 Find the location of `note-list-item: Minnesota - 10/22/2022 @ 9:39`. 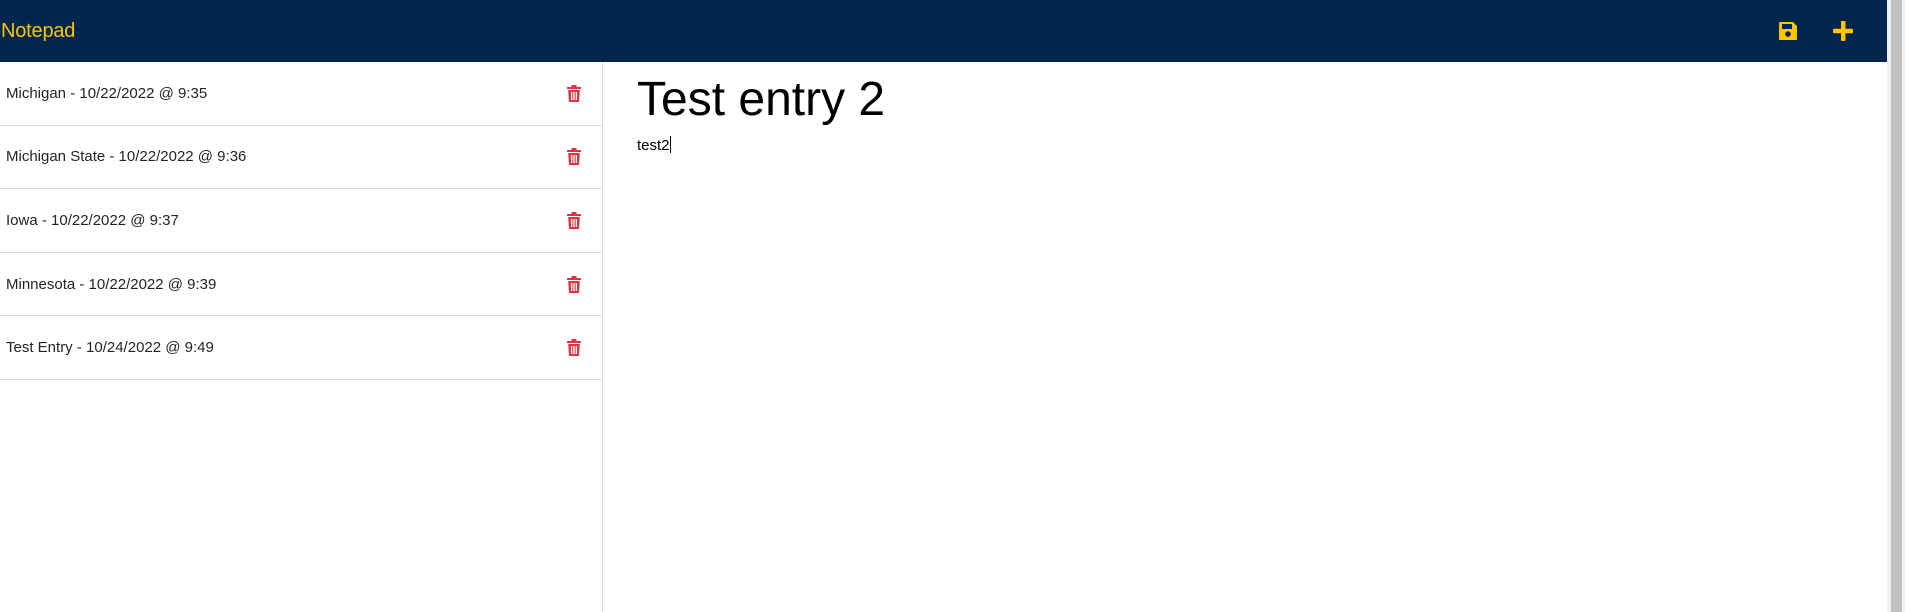

note-list-item: Minnesota - 10/22/2022 @ 9:39 is located at coordinates (301, 285).